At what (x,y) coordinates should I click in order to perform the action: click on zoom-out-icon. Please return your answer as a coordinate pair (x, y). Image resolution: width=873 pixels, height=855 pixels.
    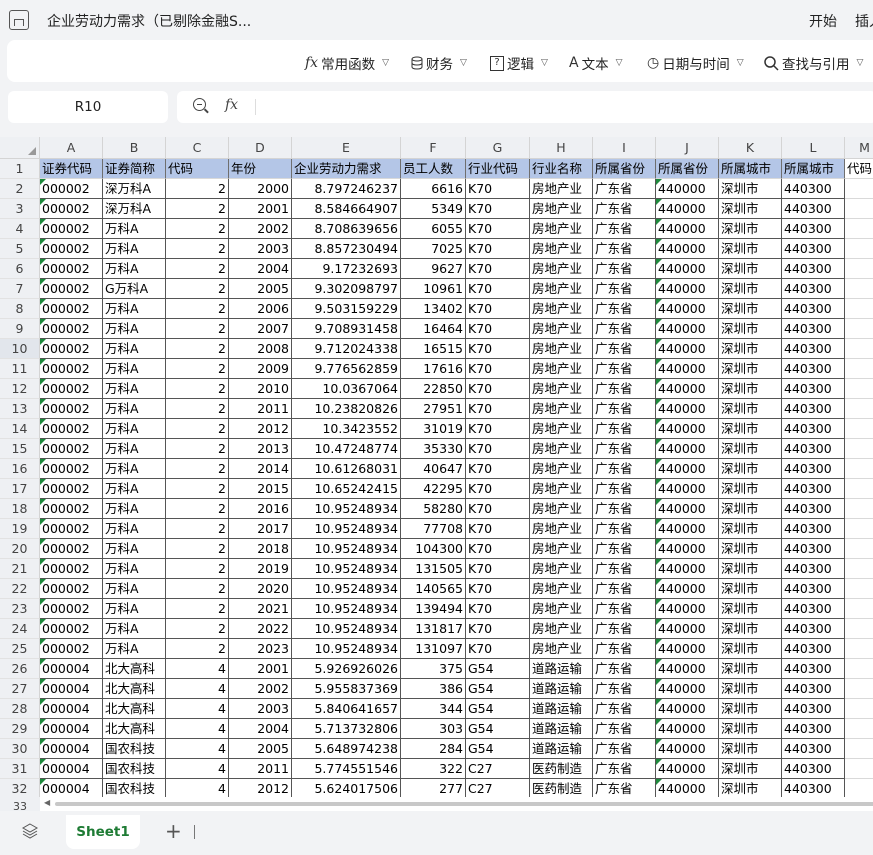
    Looking at the image, I should click on (199, 104).